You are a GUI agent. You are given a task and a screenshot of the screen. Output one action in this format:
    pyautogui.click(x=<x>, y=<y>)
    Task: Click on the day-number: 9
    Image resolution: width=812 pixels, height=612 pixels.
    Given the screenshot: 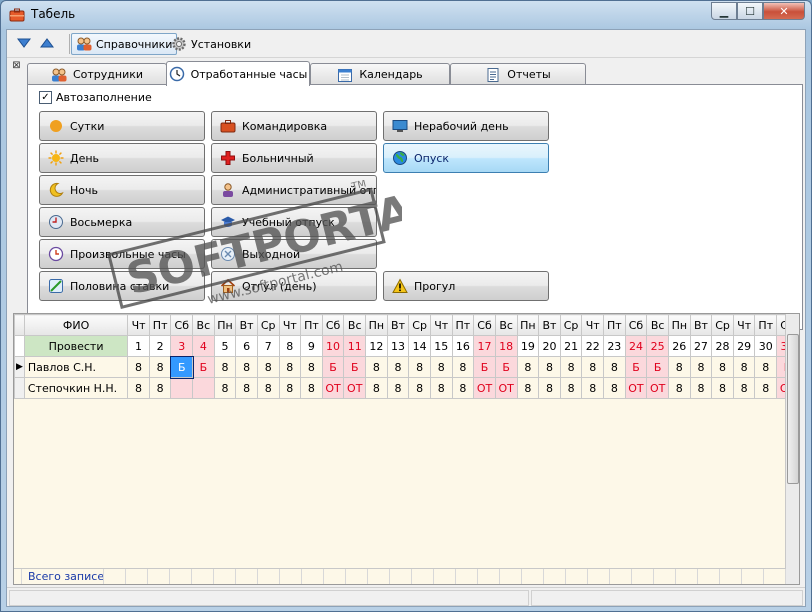 What is the action you would take?
    pyautogui.click(x=311, y=346)
    